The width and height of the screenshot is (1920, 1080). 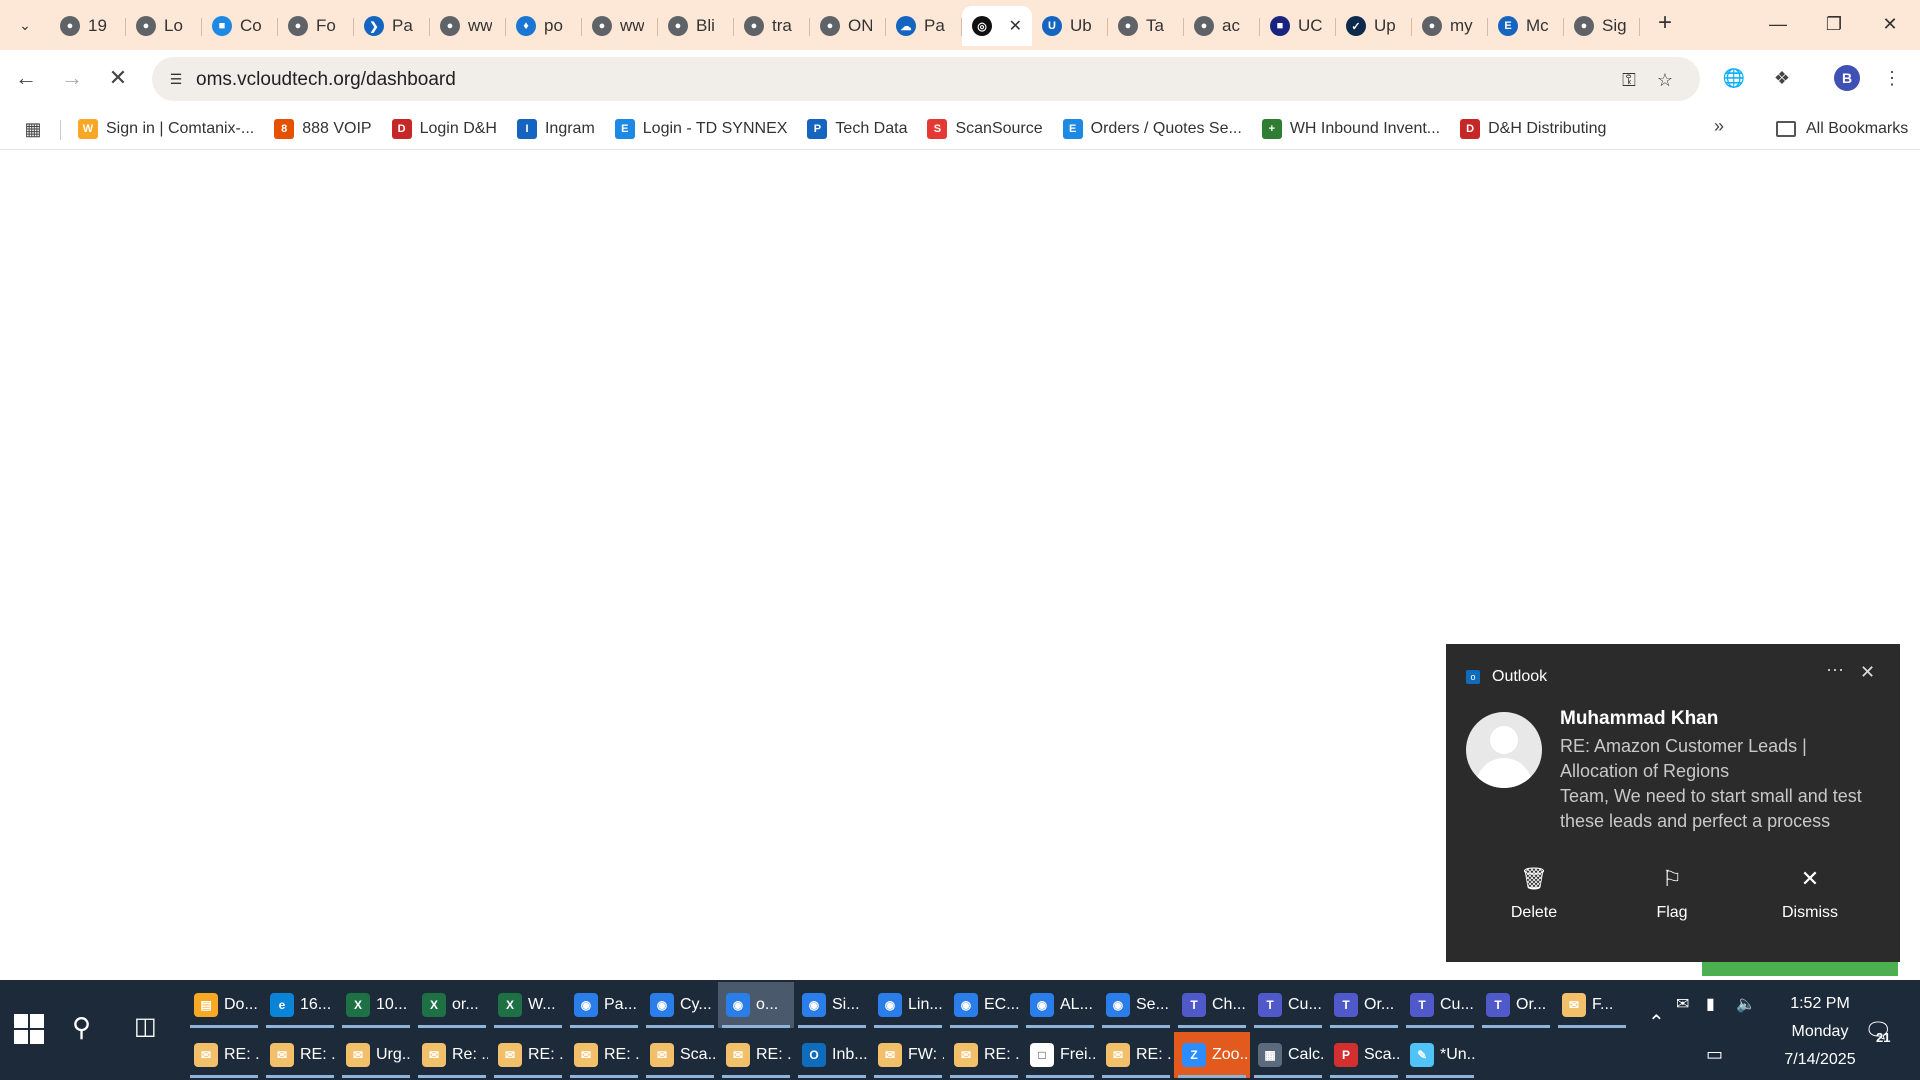 I want to click on stop-loading-button: ✕, so click(x=118, y=78).